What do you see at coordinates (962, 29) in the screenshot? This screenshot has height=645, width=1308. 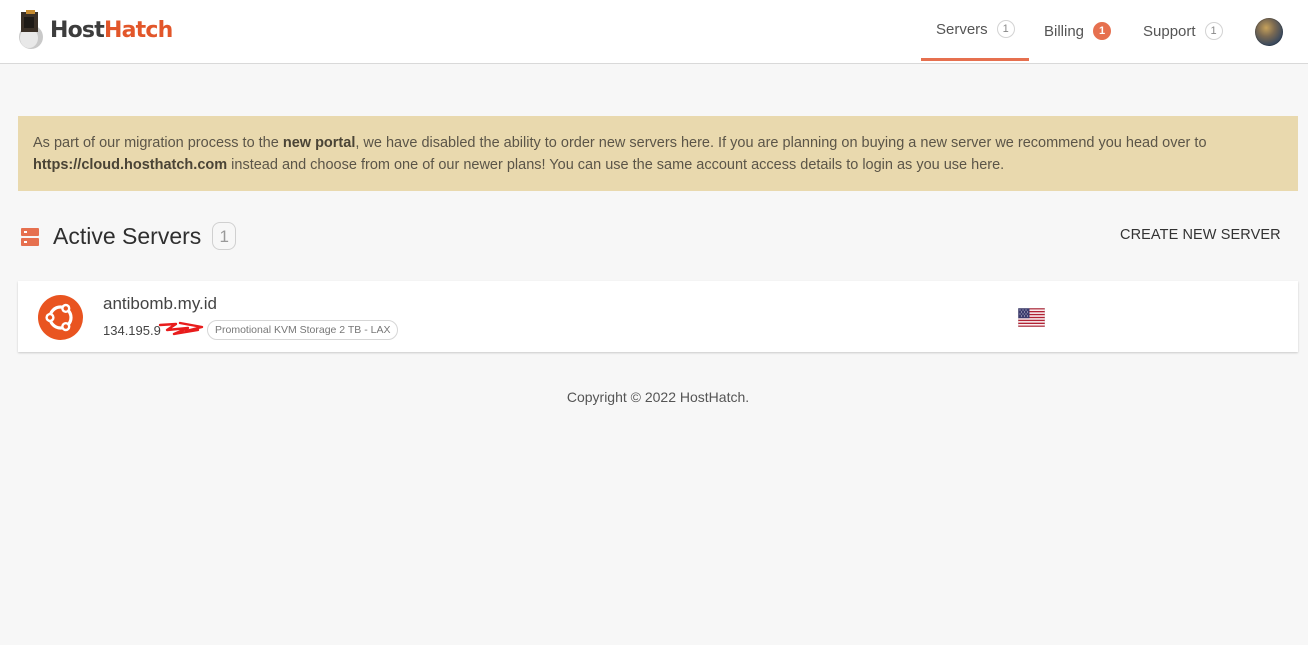 I see `nav-servers-label: Servers` at bounding box center [962, 29].